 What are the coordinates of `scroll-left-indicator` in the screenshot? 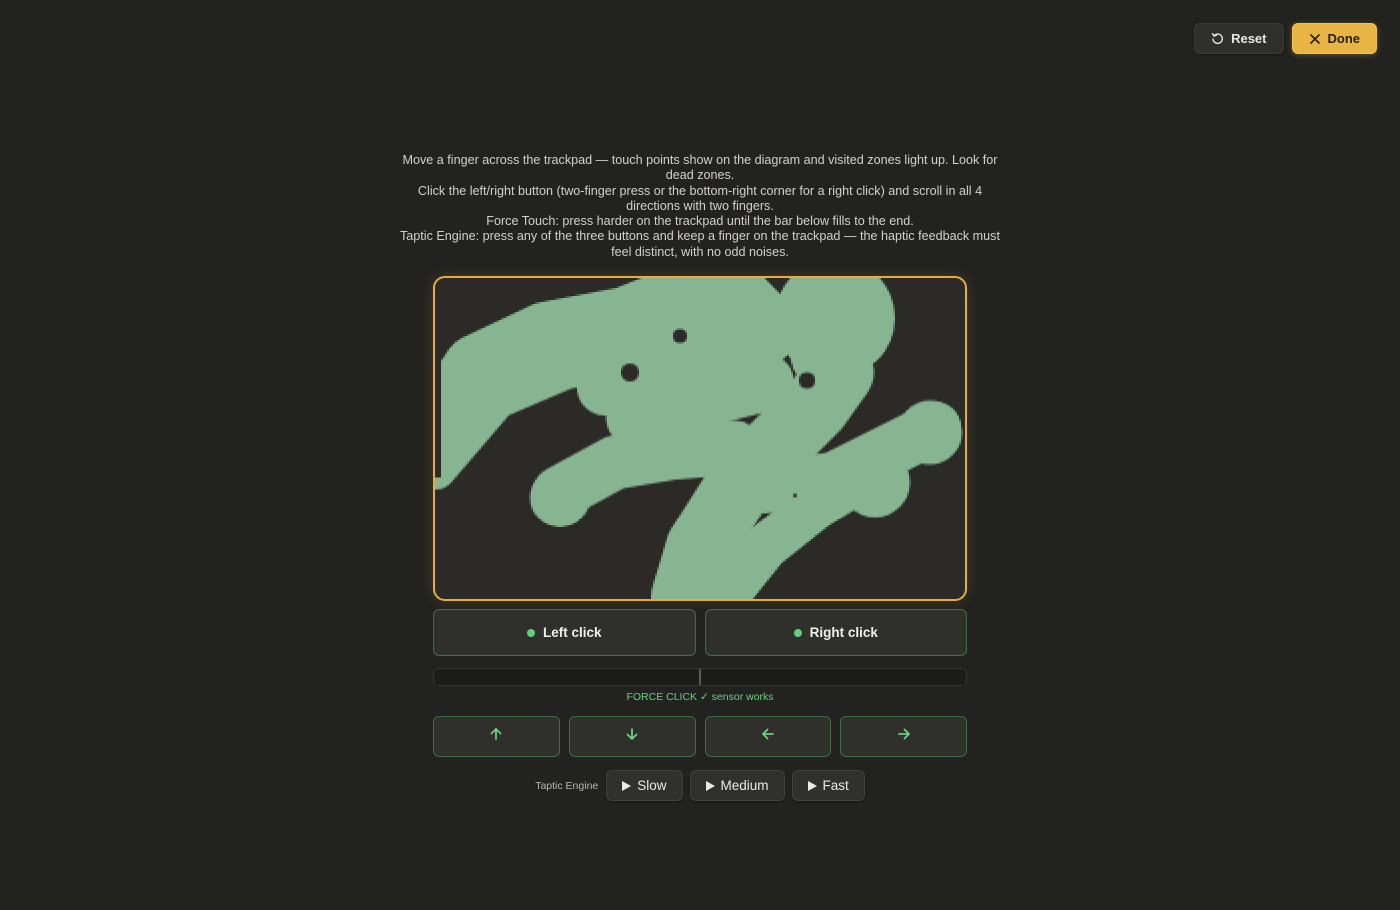 It's located at (768, 736).